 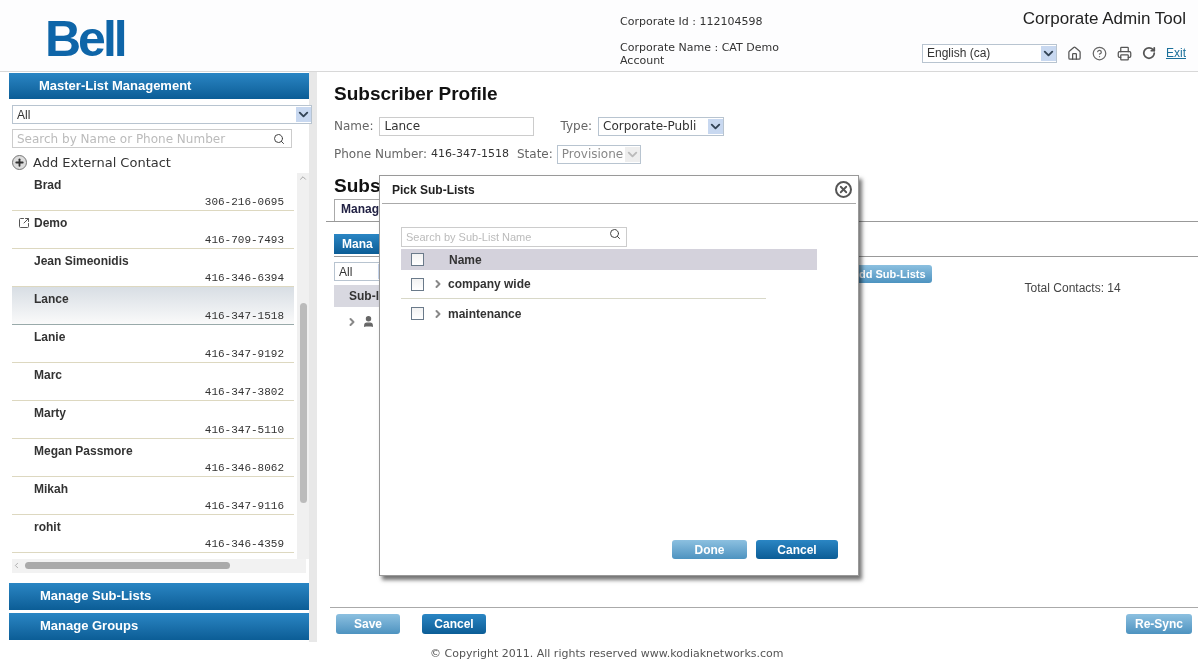 What do you see at coordinates (1149, 53) in the screenshot?
I see `refresh-icon` at bounding box center [1149, 53].